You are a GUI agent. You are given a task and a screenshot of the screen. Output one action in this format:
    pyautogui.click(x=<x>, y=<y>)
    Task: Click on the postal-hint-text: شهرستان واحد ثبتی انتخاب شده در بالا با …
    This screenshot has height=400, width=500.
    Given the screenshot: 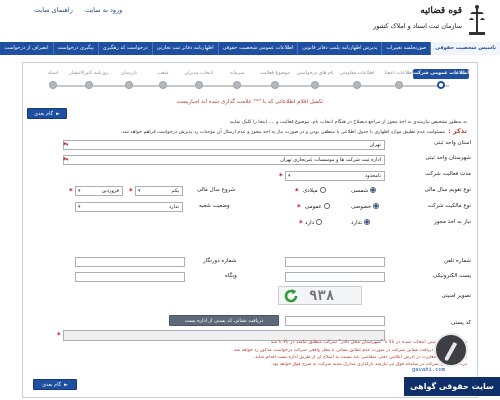 What is the action you would take?
    pyautogui.click(x=367, y=342)
    